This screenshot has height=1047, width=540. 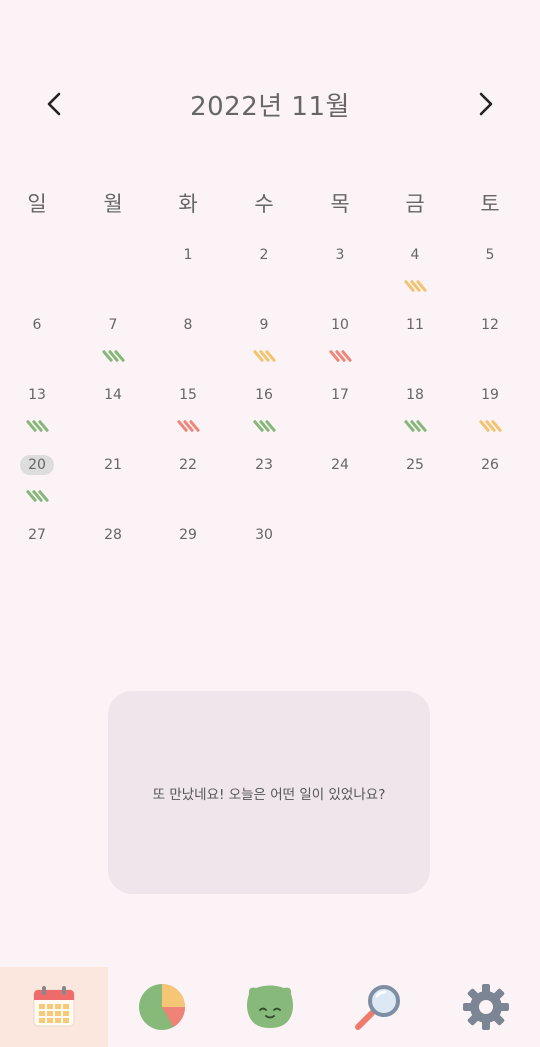 I want to click on day-number: 12, so click(x=490, y=325).